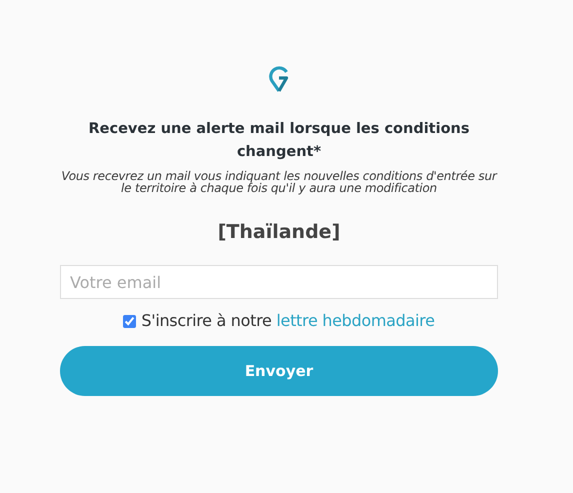 This screenshot has height=493, width=573. What do you see at coordinates (355, 320) in the screenshot?
I see `newsletter-link: lettre hebdomadaire` at bounding box center [355, 320].